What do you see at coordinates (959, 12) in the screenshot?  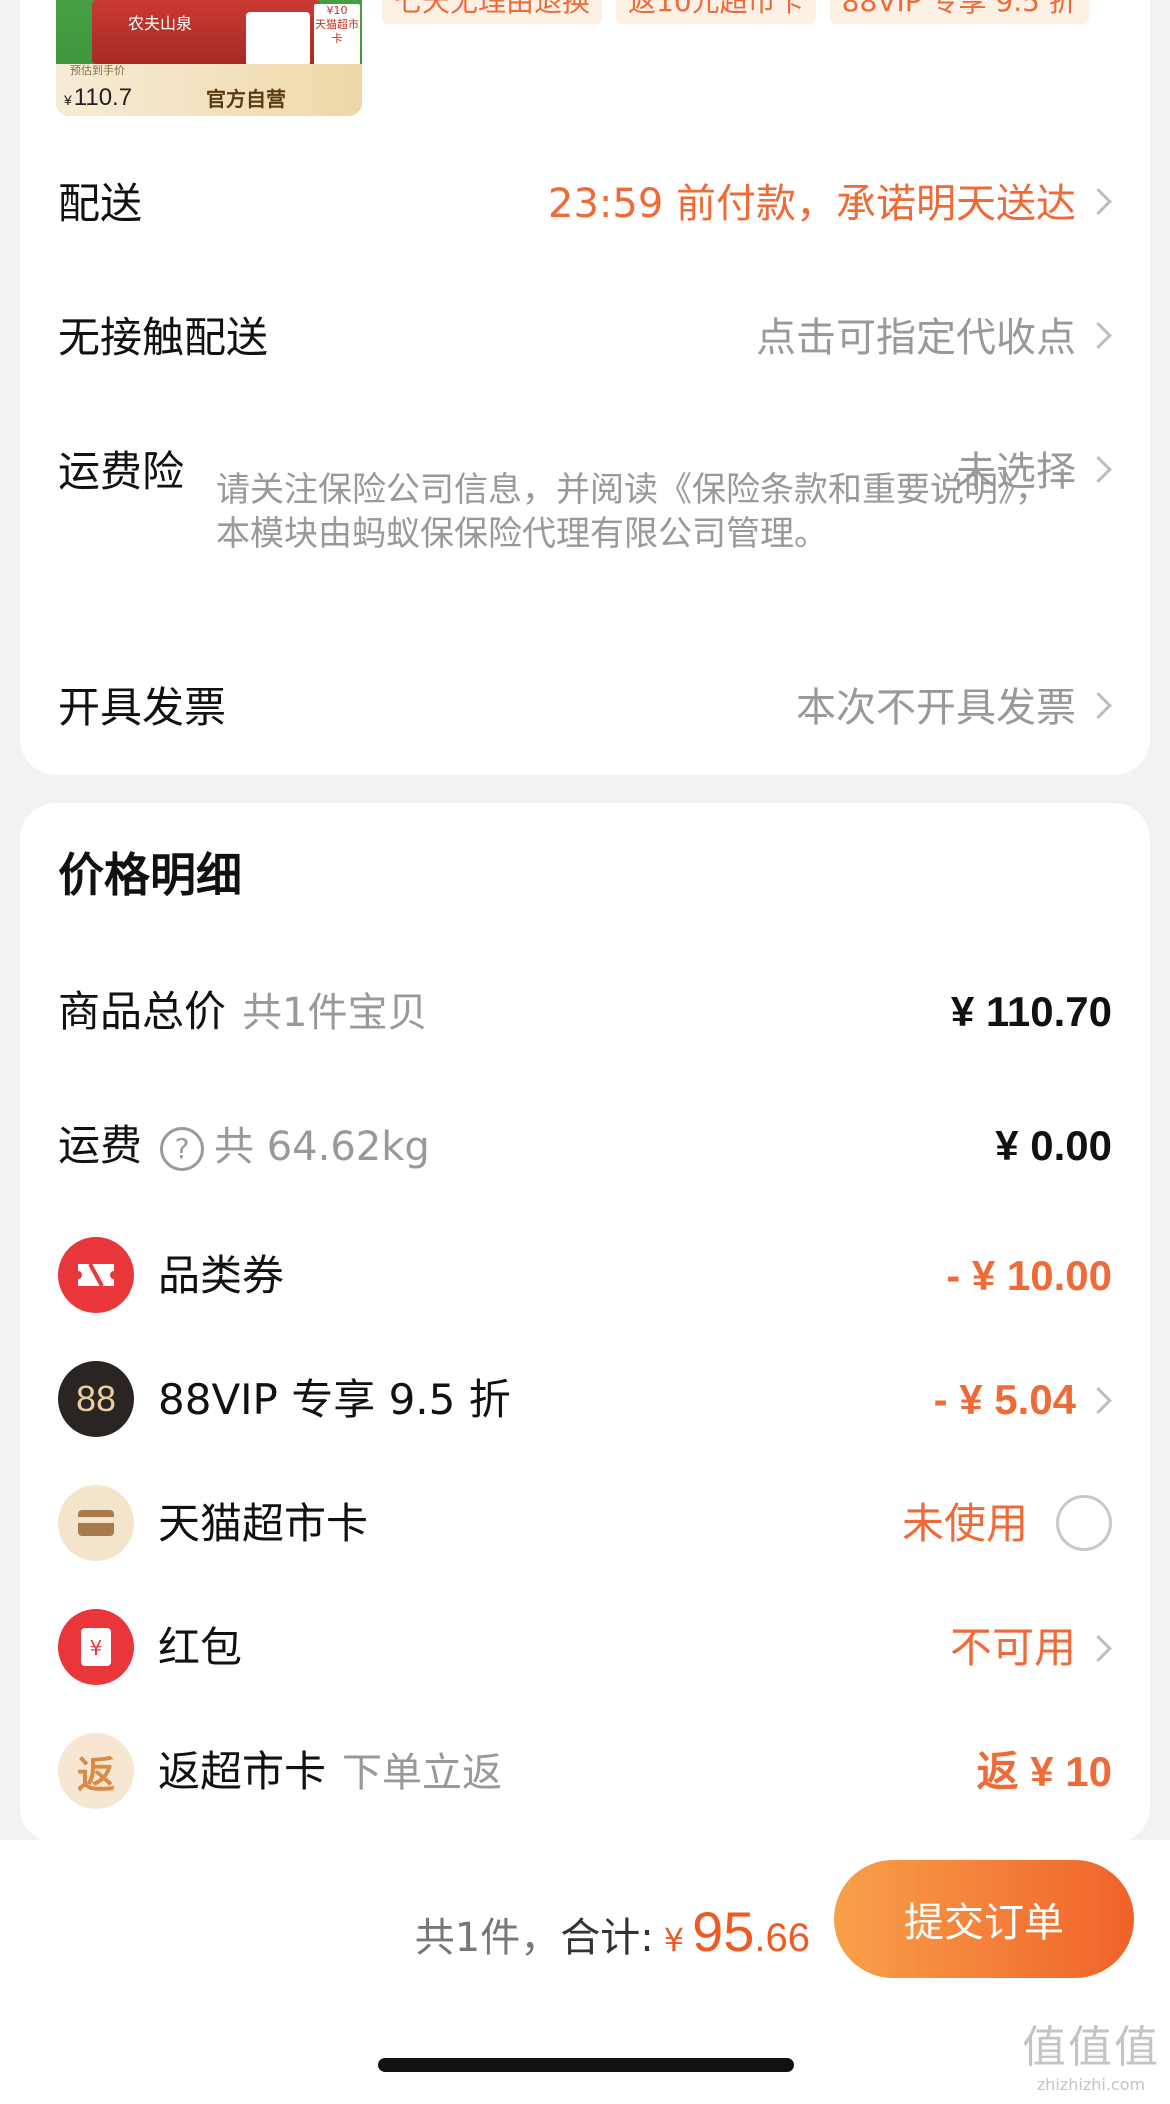 I see `tag-vip-discount: 88VIP 专享 9.5 折` at bounding box center [959, 12].